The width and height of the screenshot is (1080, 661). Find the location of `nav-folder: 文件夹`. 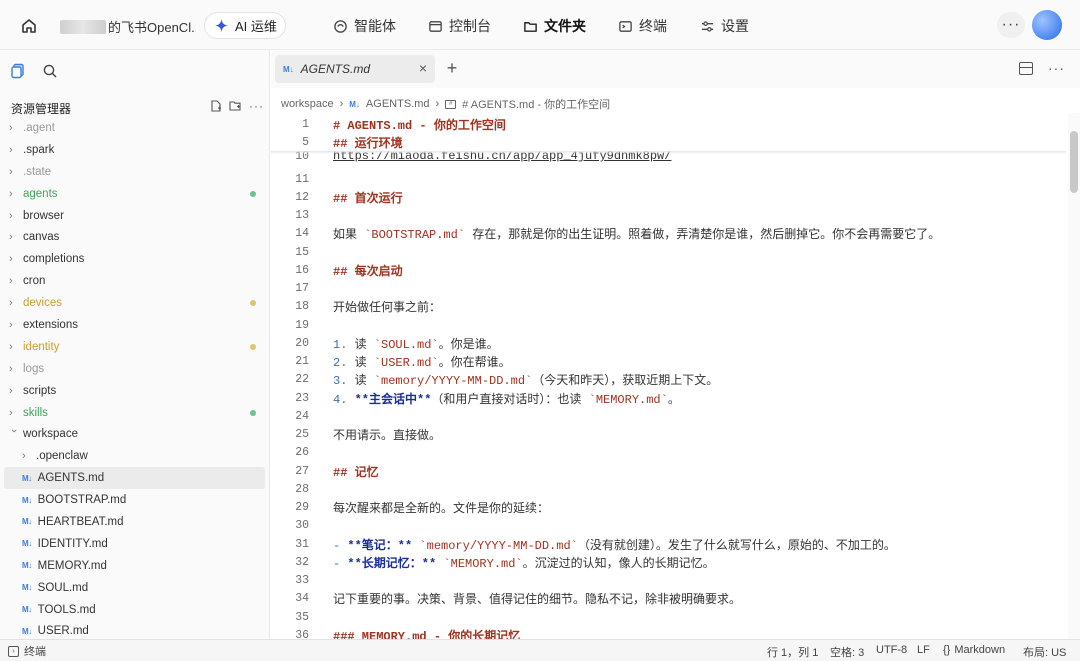

nav-folder: 文件夹 is located at coordinates (554, 26).